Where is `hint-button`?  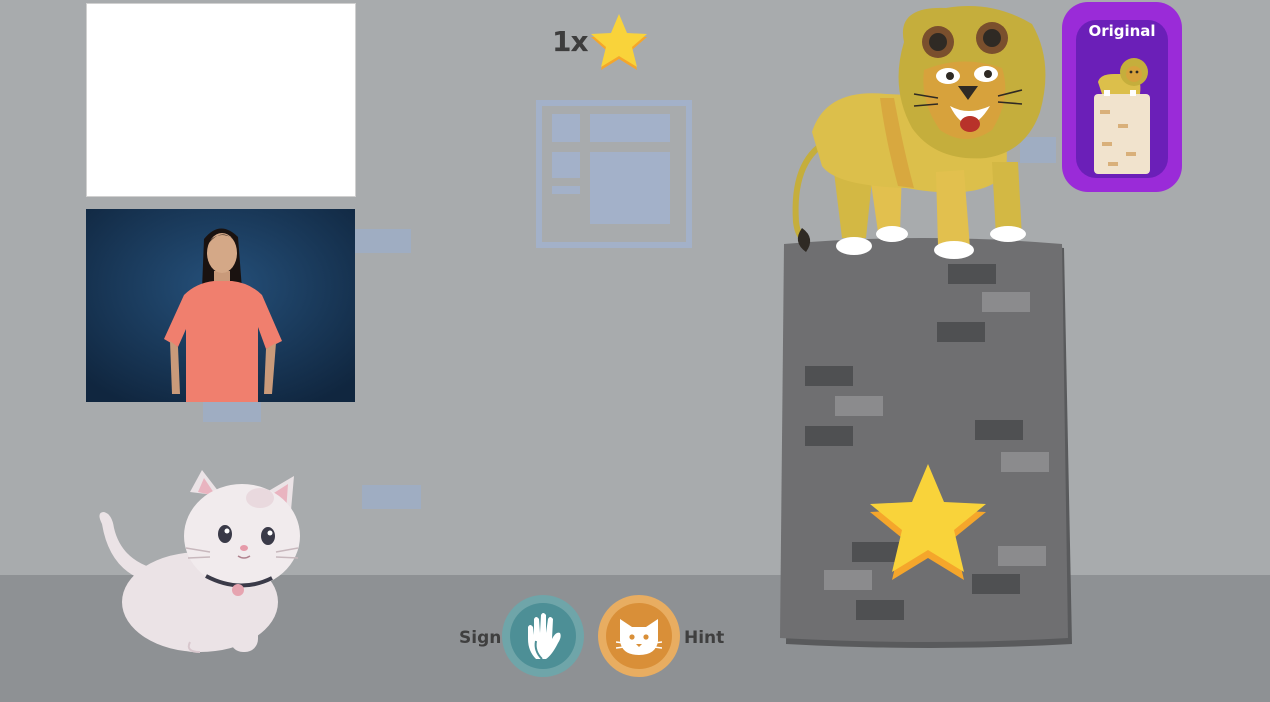 hint-button is located at coordinates (639, 636).